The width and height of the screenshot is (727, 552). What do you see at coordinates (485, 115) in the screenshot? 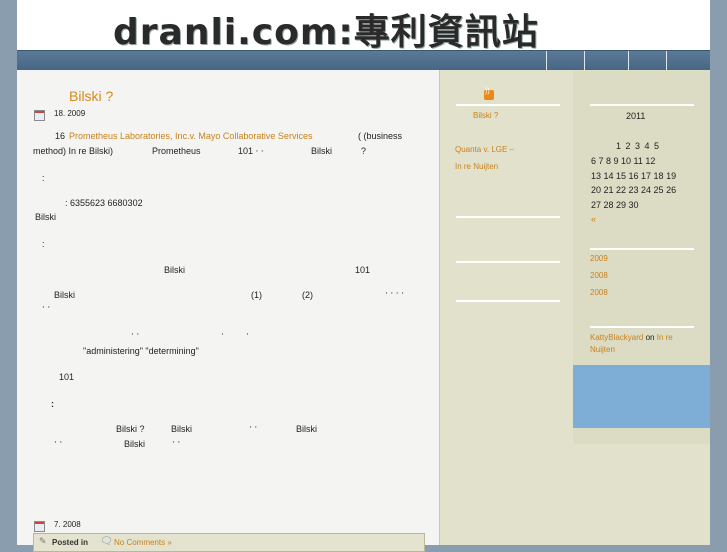
I see `sidebar-link: Bilski ?` at bounding box center [485, 115].